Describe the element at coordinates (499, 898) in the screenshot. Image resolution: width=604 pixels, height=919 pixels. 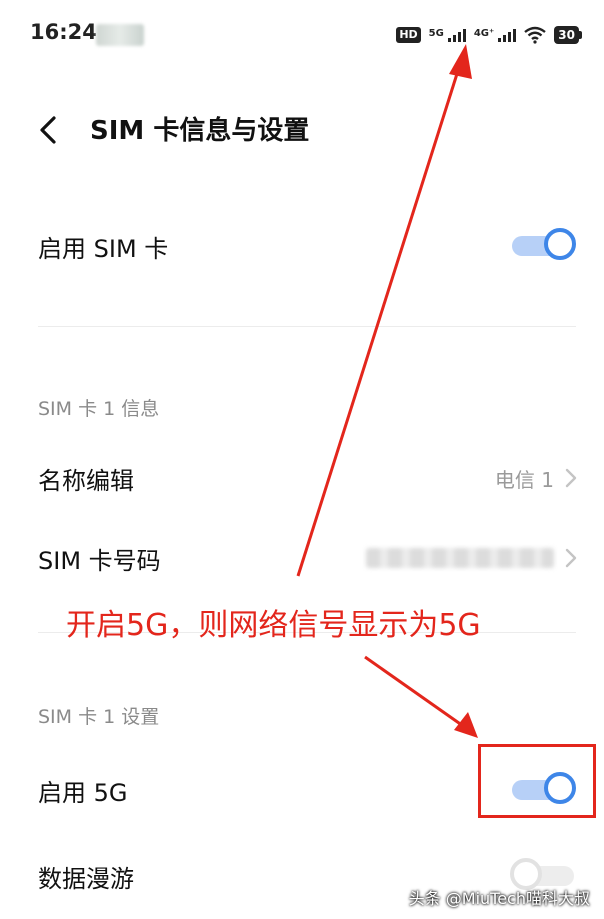
I see `watermark: 头条 @MiuTech喵科大叔` at that location.